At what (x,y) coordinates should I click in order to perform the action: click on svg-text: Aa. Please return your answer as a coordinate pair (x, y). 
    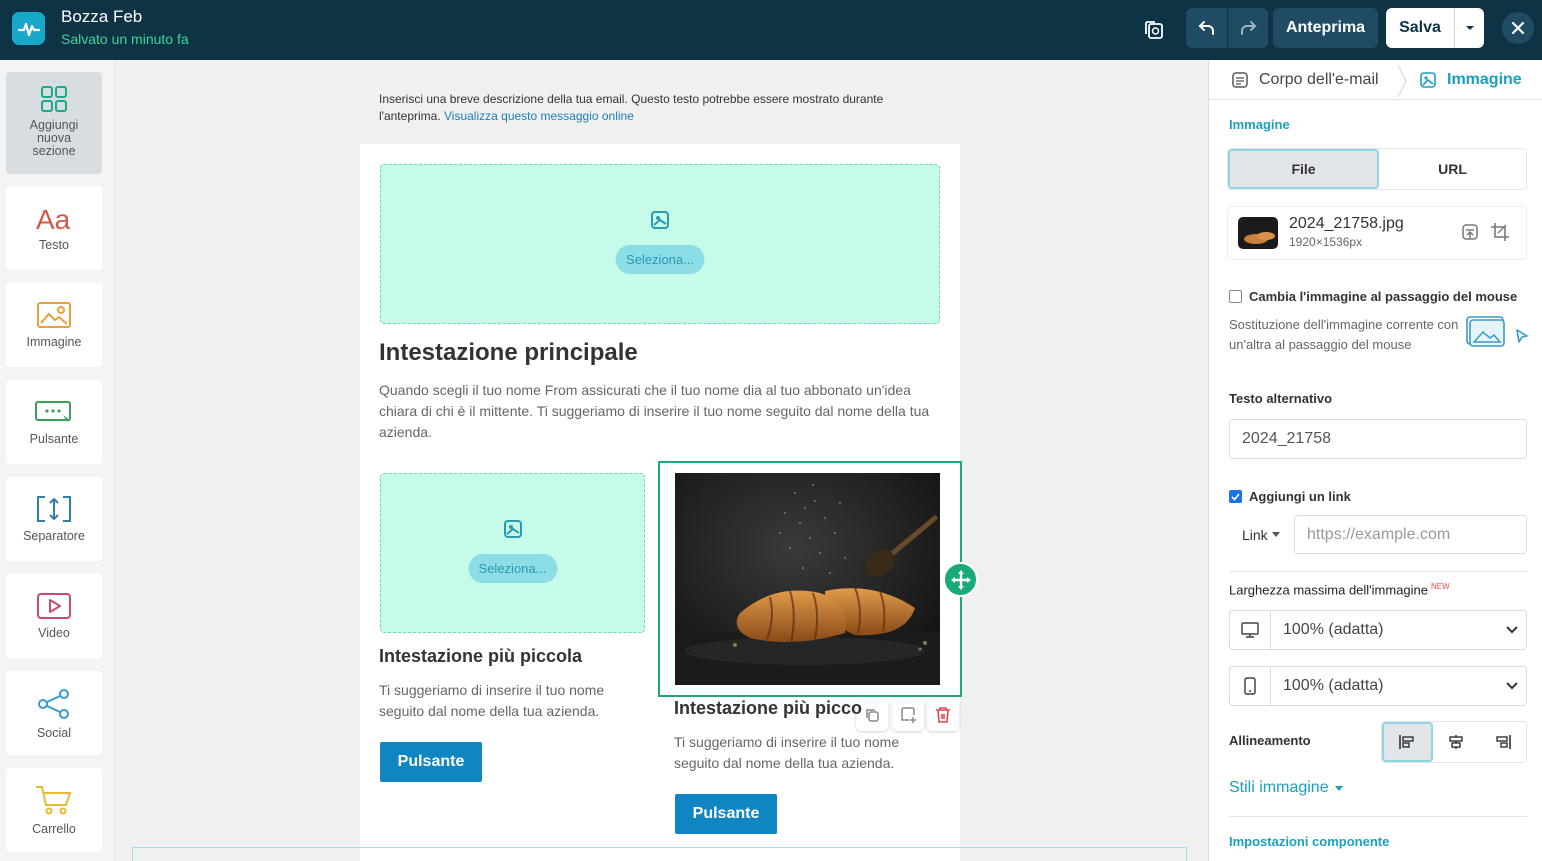
    Looking at the image, I should click on (53, 218).